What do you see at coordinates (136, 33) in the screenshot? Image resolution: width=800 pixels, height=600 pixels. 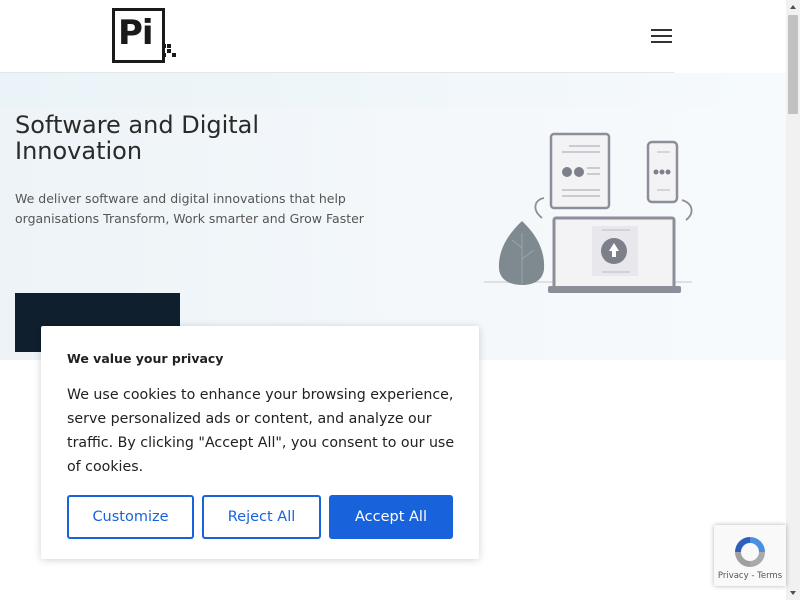 I see `logo-text: Pi` at bounding box center [136, 33].